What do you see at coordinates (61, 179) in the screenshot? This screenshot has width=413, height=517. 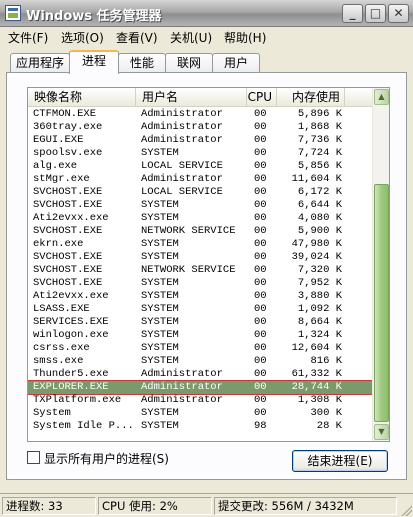 I see `process-name-cell: stMgr.exe` at bounding box center [61, 179].